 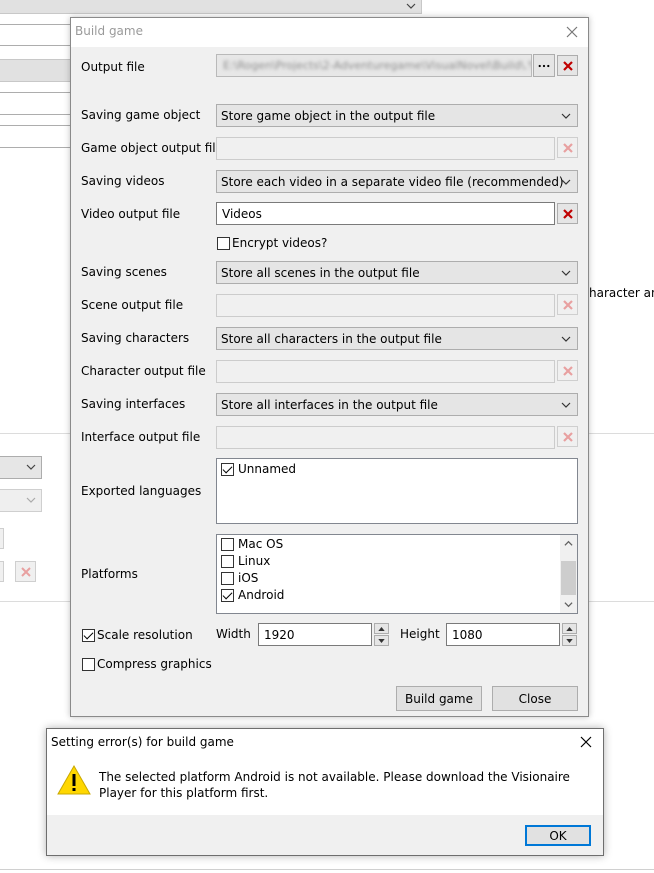 What do you see at coordinates (227, 469) in the screenshot?
I see `language-checkbox` at bounding box center [227, 469].